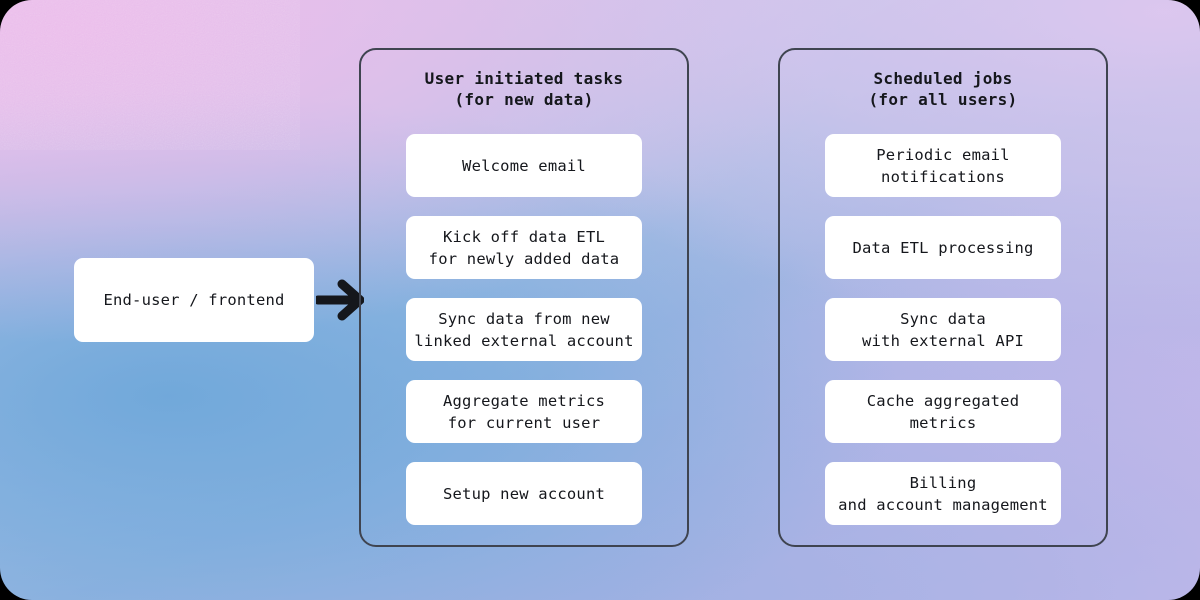 The width and height of the screenshot is (1200, 600). What do you see at coordinates (524, 247) in the screenshot?
I see `task-card: Kick off data ETL for newly added data` at bounding box center [524, 247].